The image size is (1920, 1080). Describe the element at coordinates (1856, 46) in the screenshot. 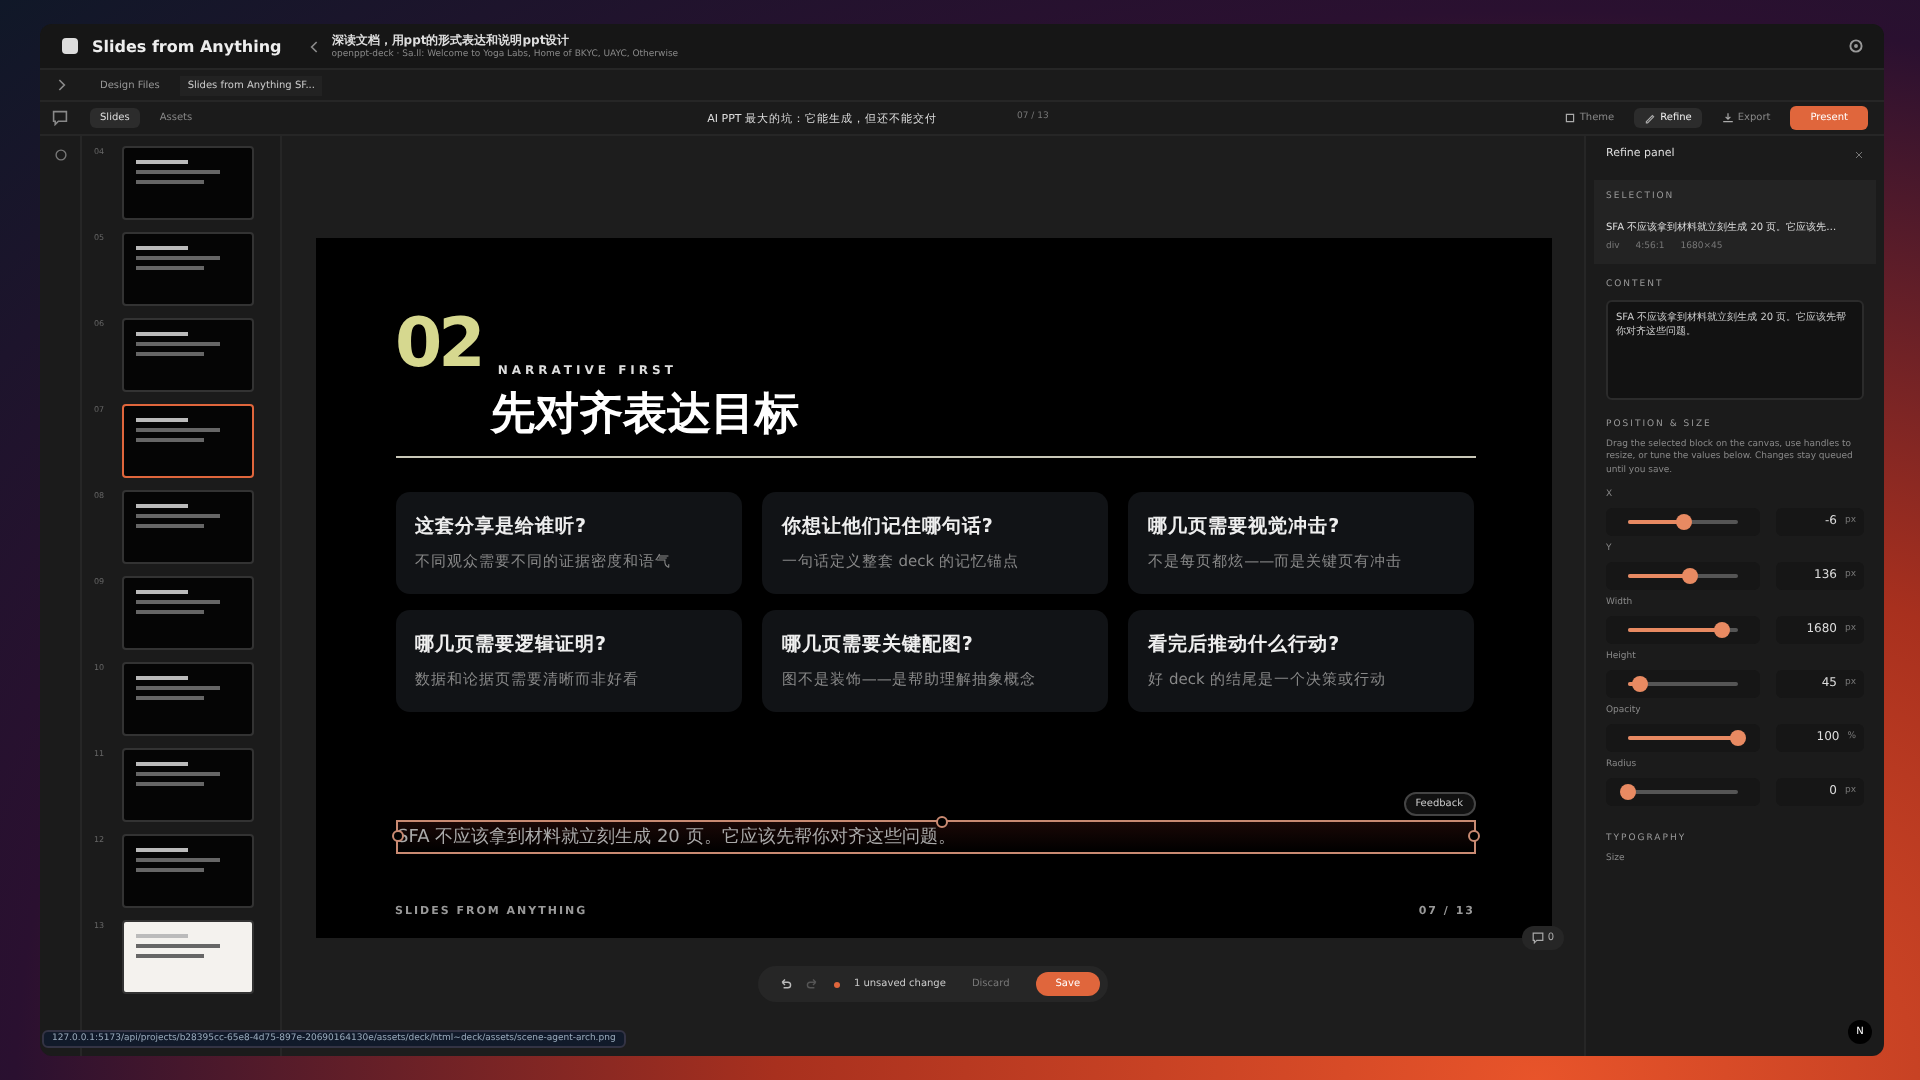

I see `settings-icon` at that location.